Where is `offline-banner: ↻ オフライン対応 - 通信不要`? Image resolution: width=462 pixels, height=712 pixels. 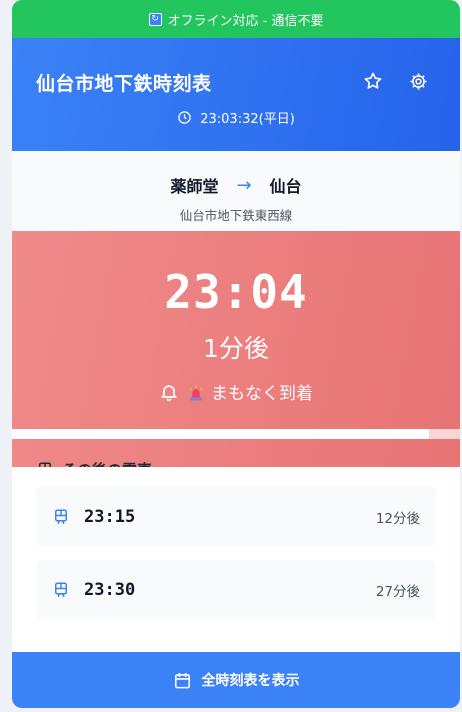 offline-banner: ↻ オフライン対応 - 通信不要 is located at coordinates (236, 19).